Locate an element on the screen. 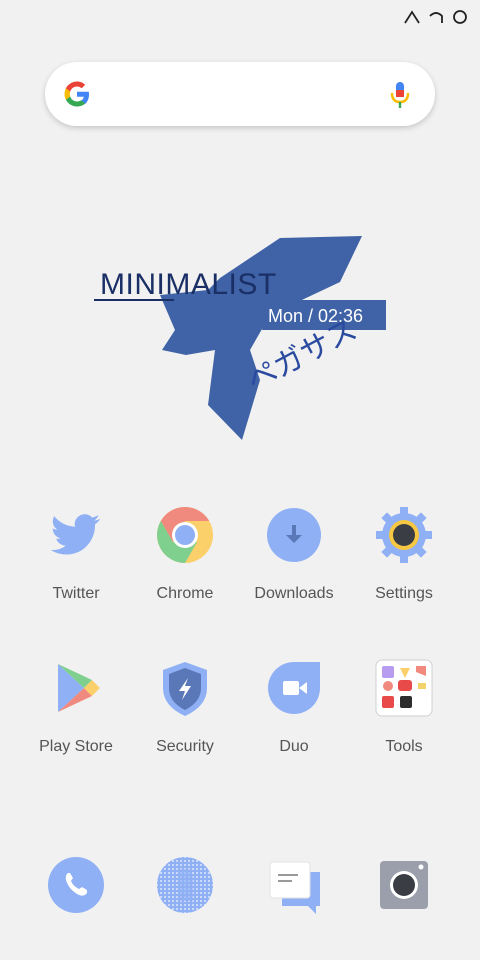 This screenshot has width=480, height=960. dock-messages is located at coordinates (294, 888).